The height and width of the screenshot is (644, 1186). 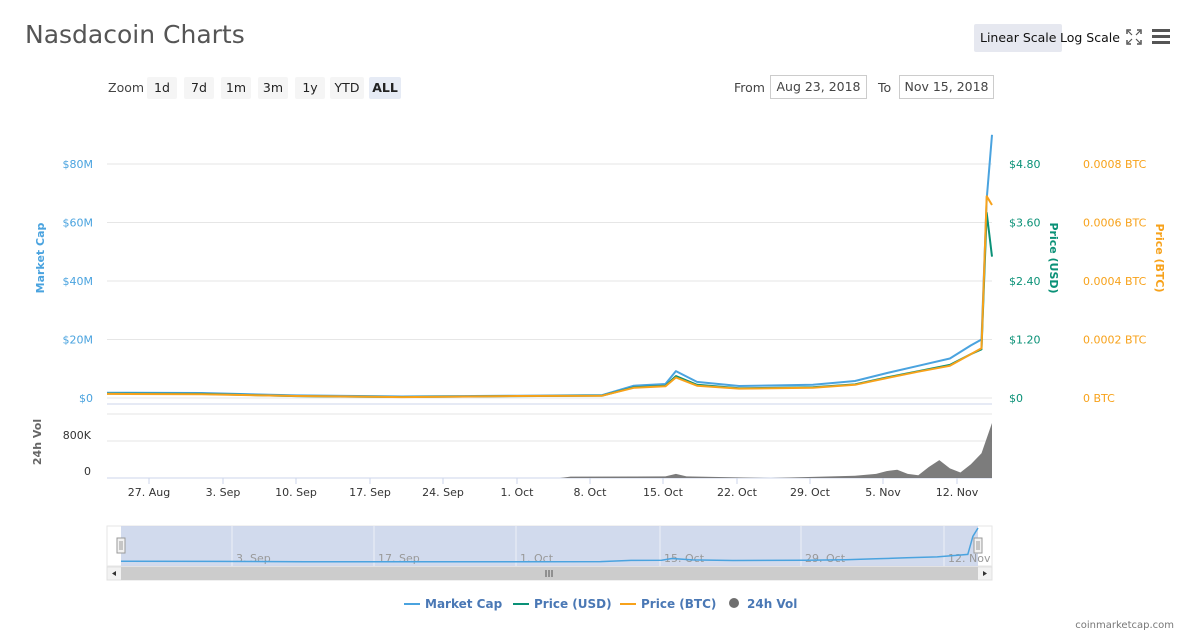 I want to click on legend-item: 24h Vol, so click(x=772, y=604).